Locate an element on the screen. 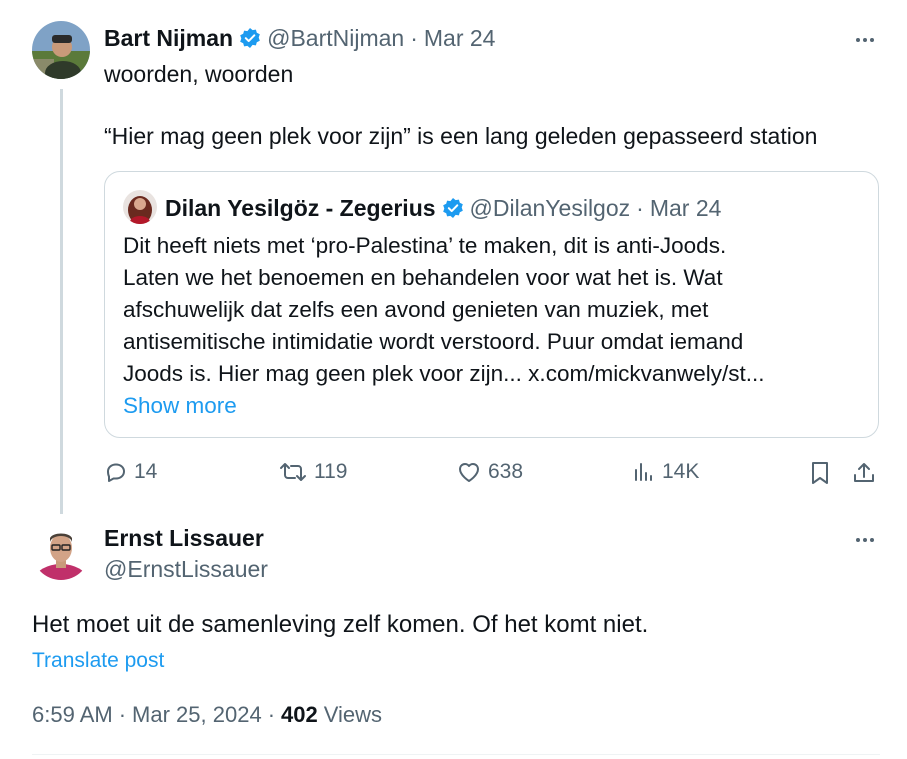 This screenshot has height=759, width=907. parent-header: Bart Nijman @BartNijman · Mar 24 is located at coordinates (299, 38).